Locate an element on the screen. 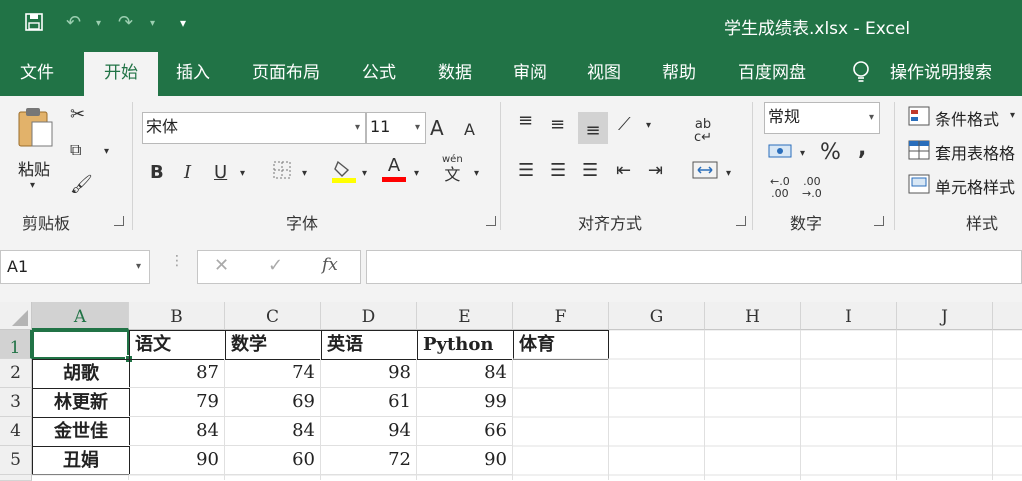  column-header-h: H is located at coordinates (753, 316).